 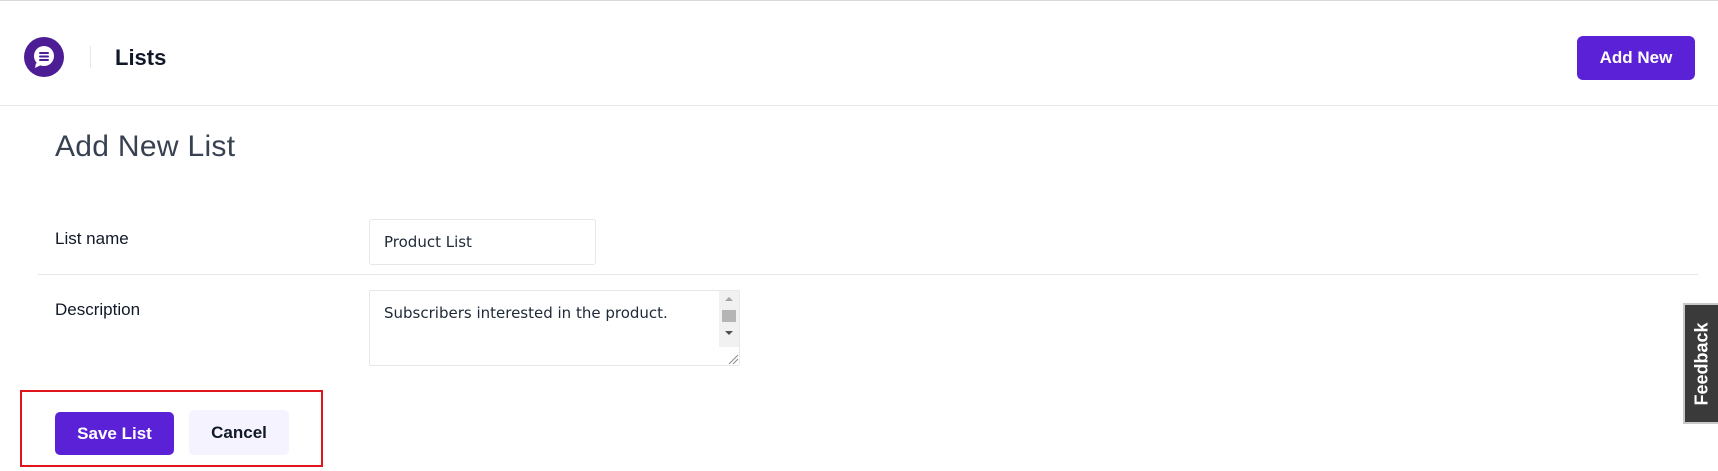 I want to click on scroll-thumb, so click(x=729, y=316).